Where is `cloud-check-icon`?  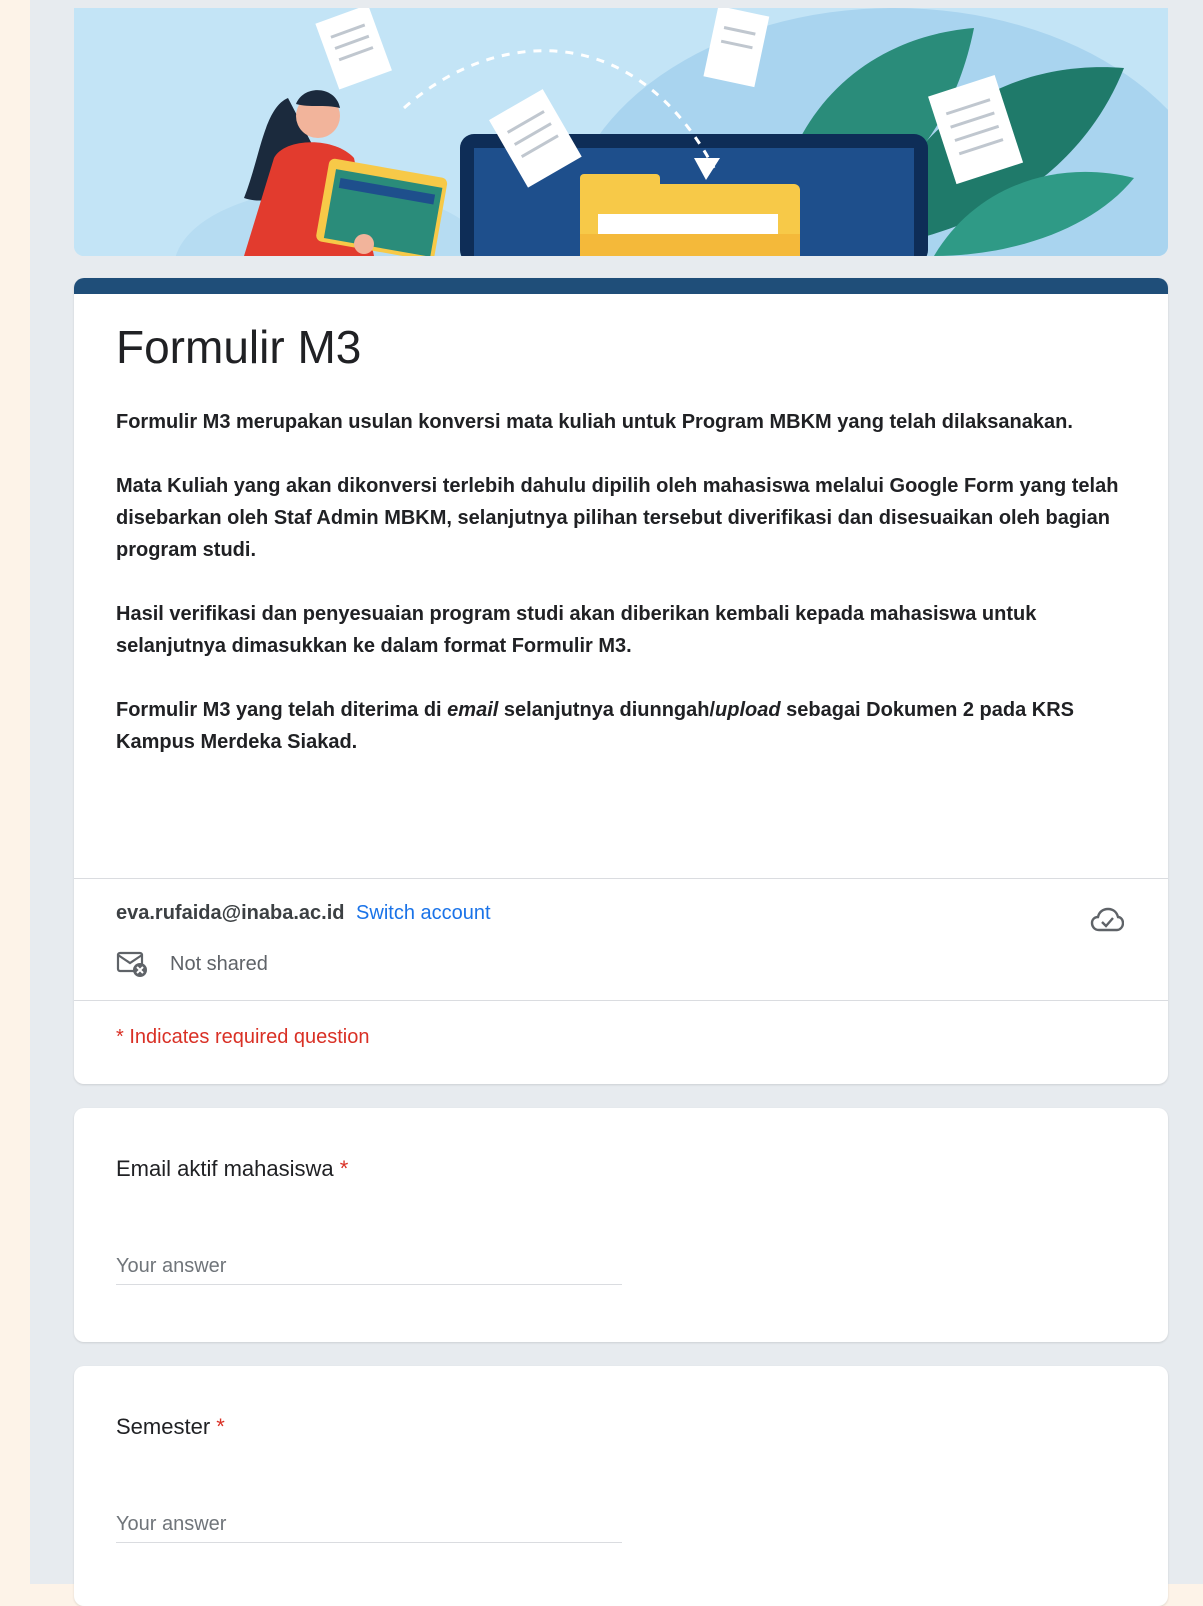
cloud-check-icon is located at coordinates (1107, 922).